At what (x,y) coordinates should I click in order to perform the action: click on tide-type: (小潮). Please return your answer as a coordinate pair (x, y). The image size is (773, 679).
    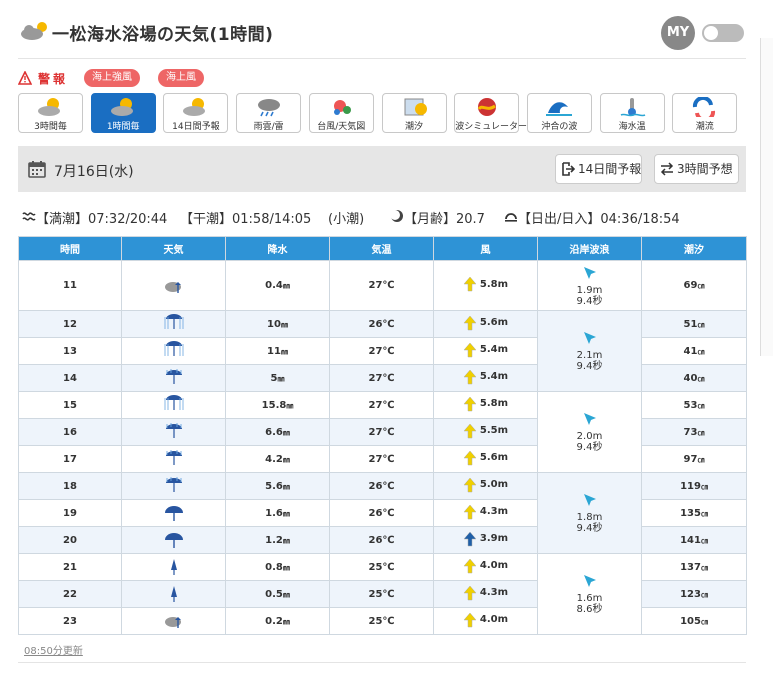
    Looking at the image, I should click on (346, 219).